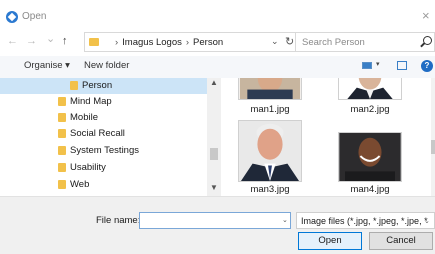 This screenshot has width=435, height=254. What do you see at coordinates (367, 65) in the screenshot?
I see `change-view-icon` at bounding box center [367, 65].